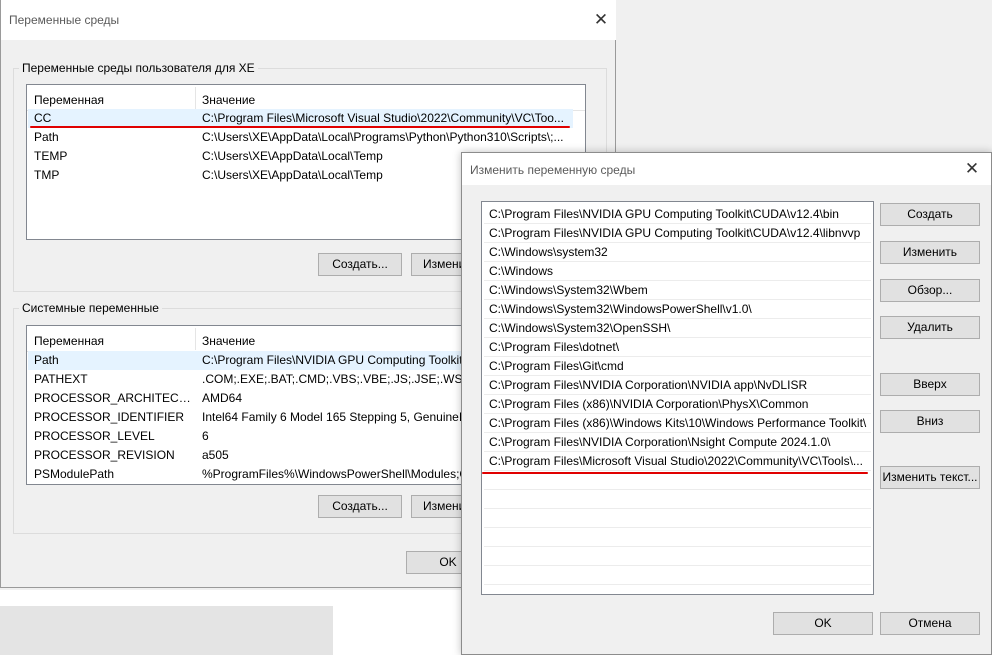 This screenshot has height=655, width=992. I want to click on dialog-title: Изменить переменную среды, so click(553, 170).